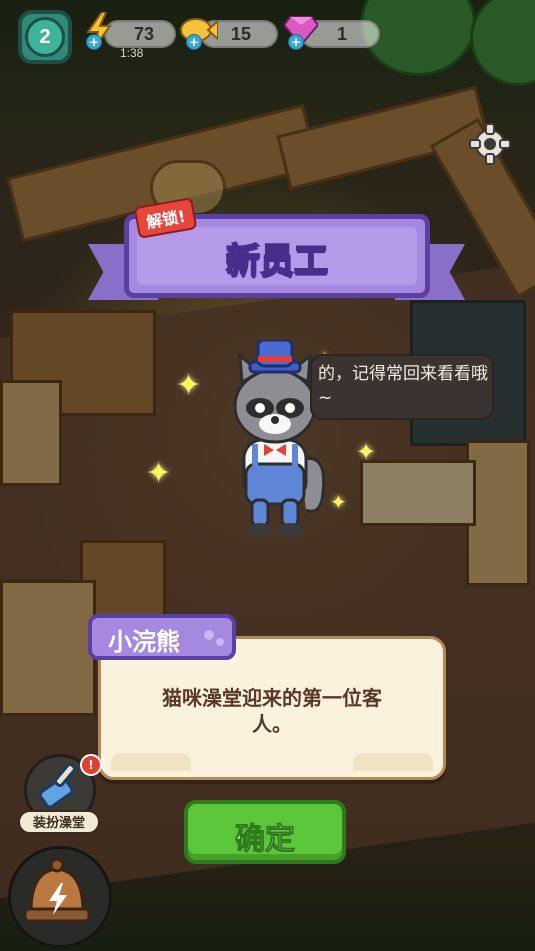  Describe the element at coordinates (265, 840) in the screenshot. I see `confirm-label: 确定` at that location.